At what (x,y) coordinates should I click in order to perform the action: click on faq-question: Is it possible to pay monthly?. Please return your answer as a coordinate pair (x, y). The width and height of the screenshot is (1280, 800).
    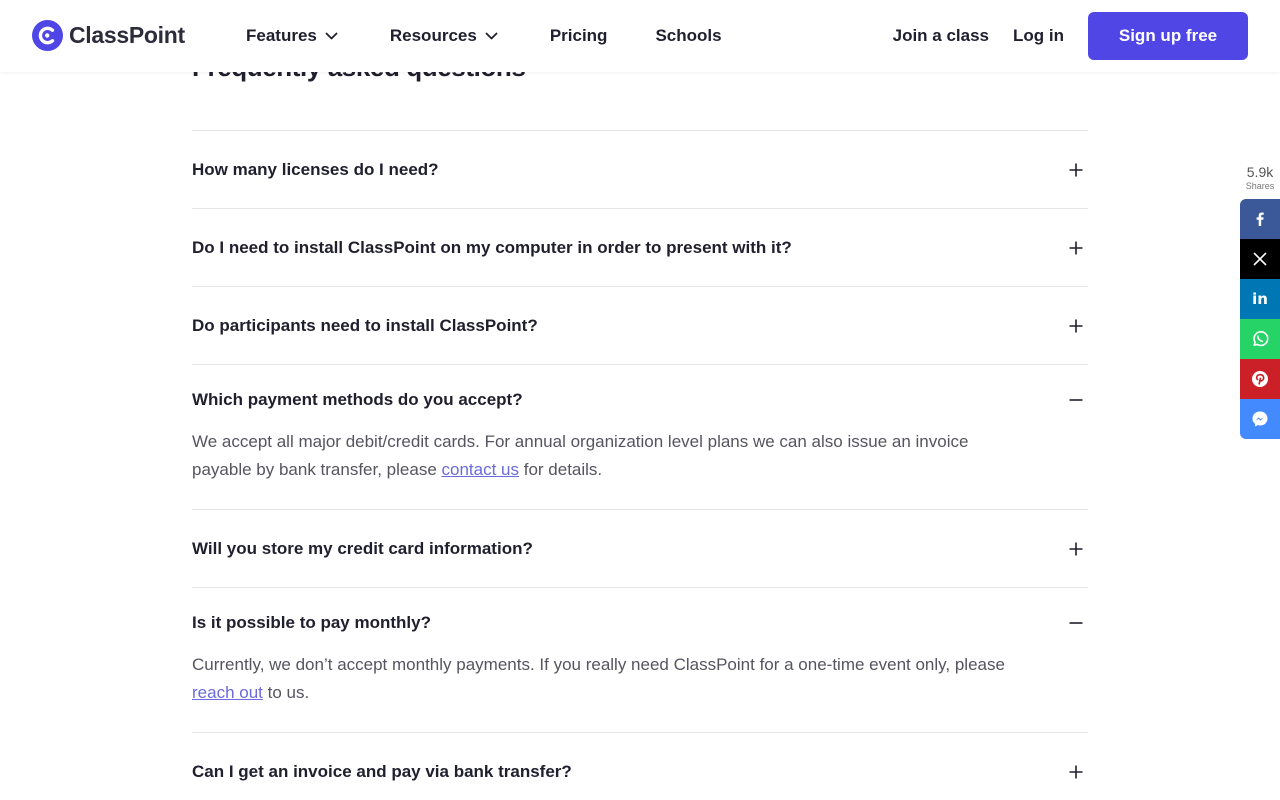
    Looking at the image, I should click on (311, 622).